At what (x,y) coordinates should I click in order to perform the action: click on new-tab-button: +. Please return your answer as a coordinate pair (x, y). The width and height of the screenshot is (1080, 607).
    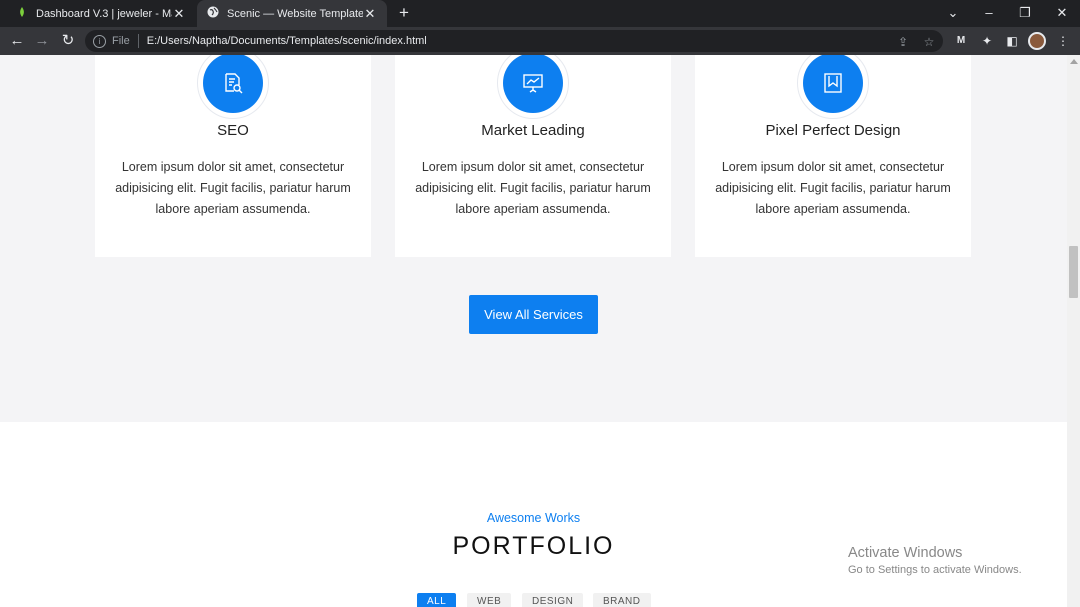
    Looking at the image, I should click on (404, 13).